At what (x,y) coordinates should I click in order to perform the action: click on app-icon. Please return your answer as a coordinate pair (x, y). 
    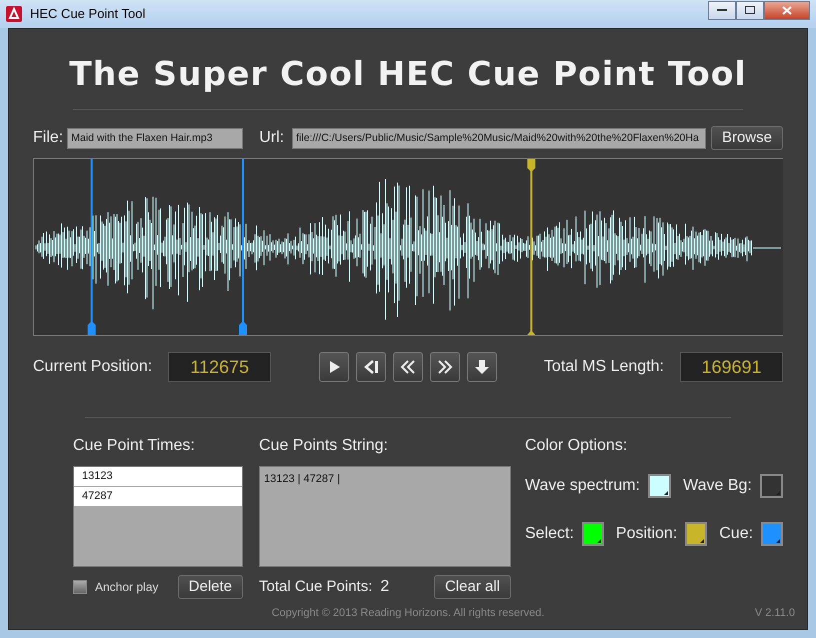
    Looking at the image, I should click on (14, 14).